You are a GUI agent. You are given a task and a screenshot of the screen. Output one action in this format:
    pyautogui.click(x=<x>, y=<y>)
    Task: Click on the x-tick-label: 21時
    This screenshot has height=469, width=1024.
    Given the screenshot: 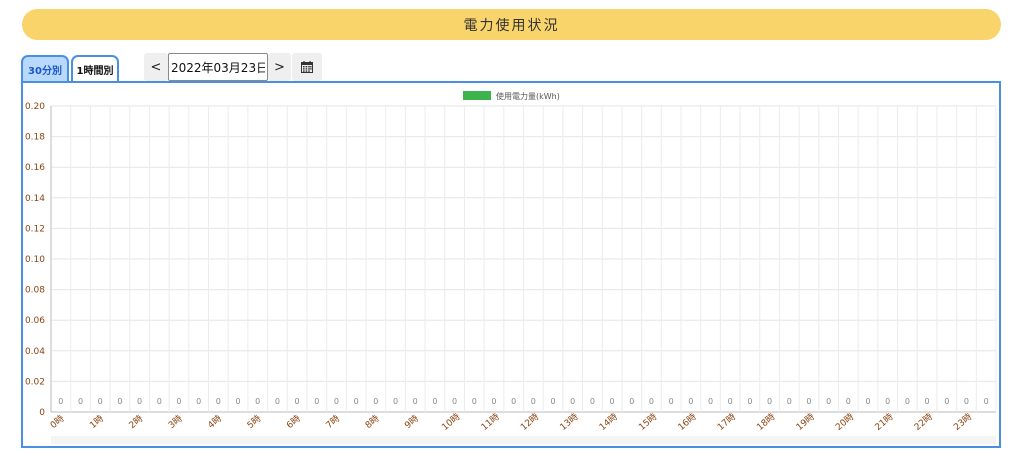 What is the action you would take?
    pyautogui.click(x=884, y=422)
    